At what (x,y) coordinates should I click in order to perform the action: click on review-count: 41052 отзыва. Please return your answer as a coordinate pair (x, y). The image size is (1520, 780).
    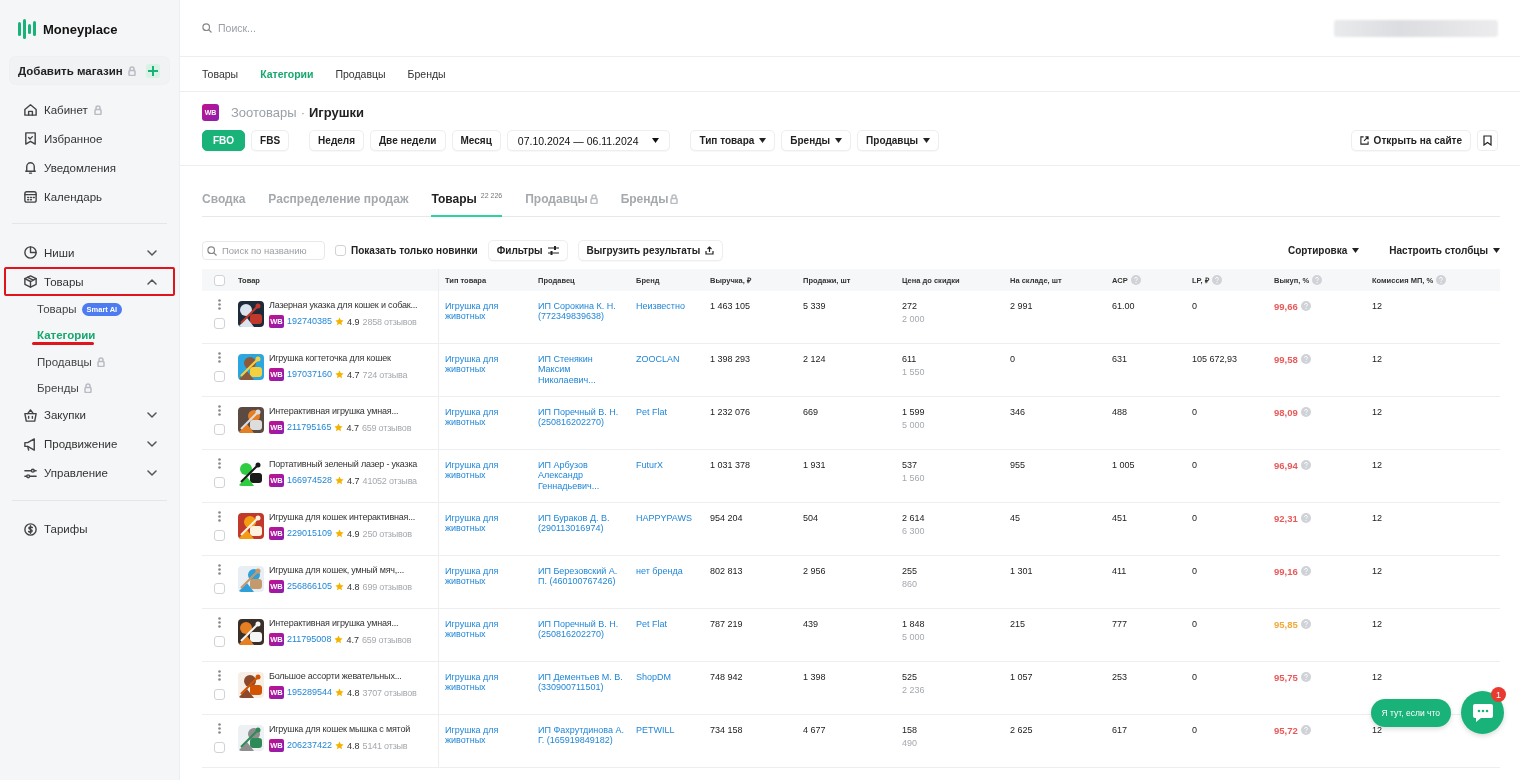
    Looking at the image, I should click on (389, 480).